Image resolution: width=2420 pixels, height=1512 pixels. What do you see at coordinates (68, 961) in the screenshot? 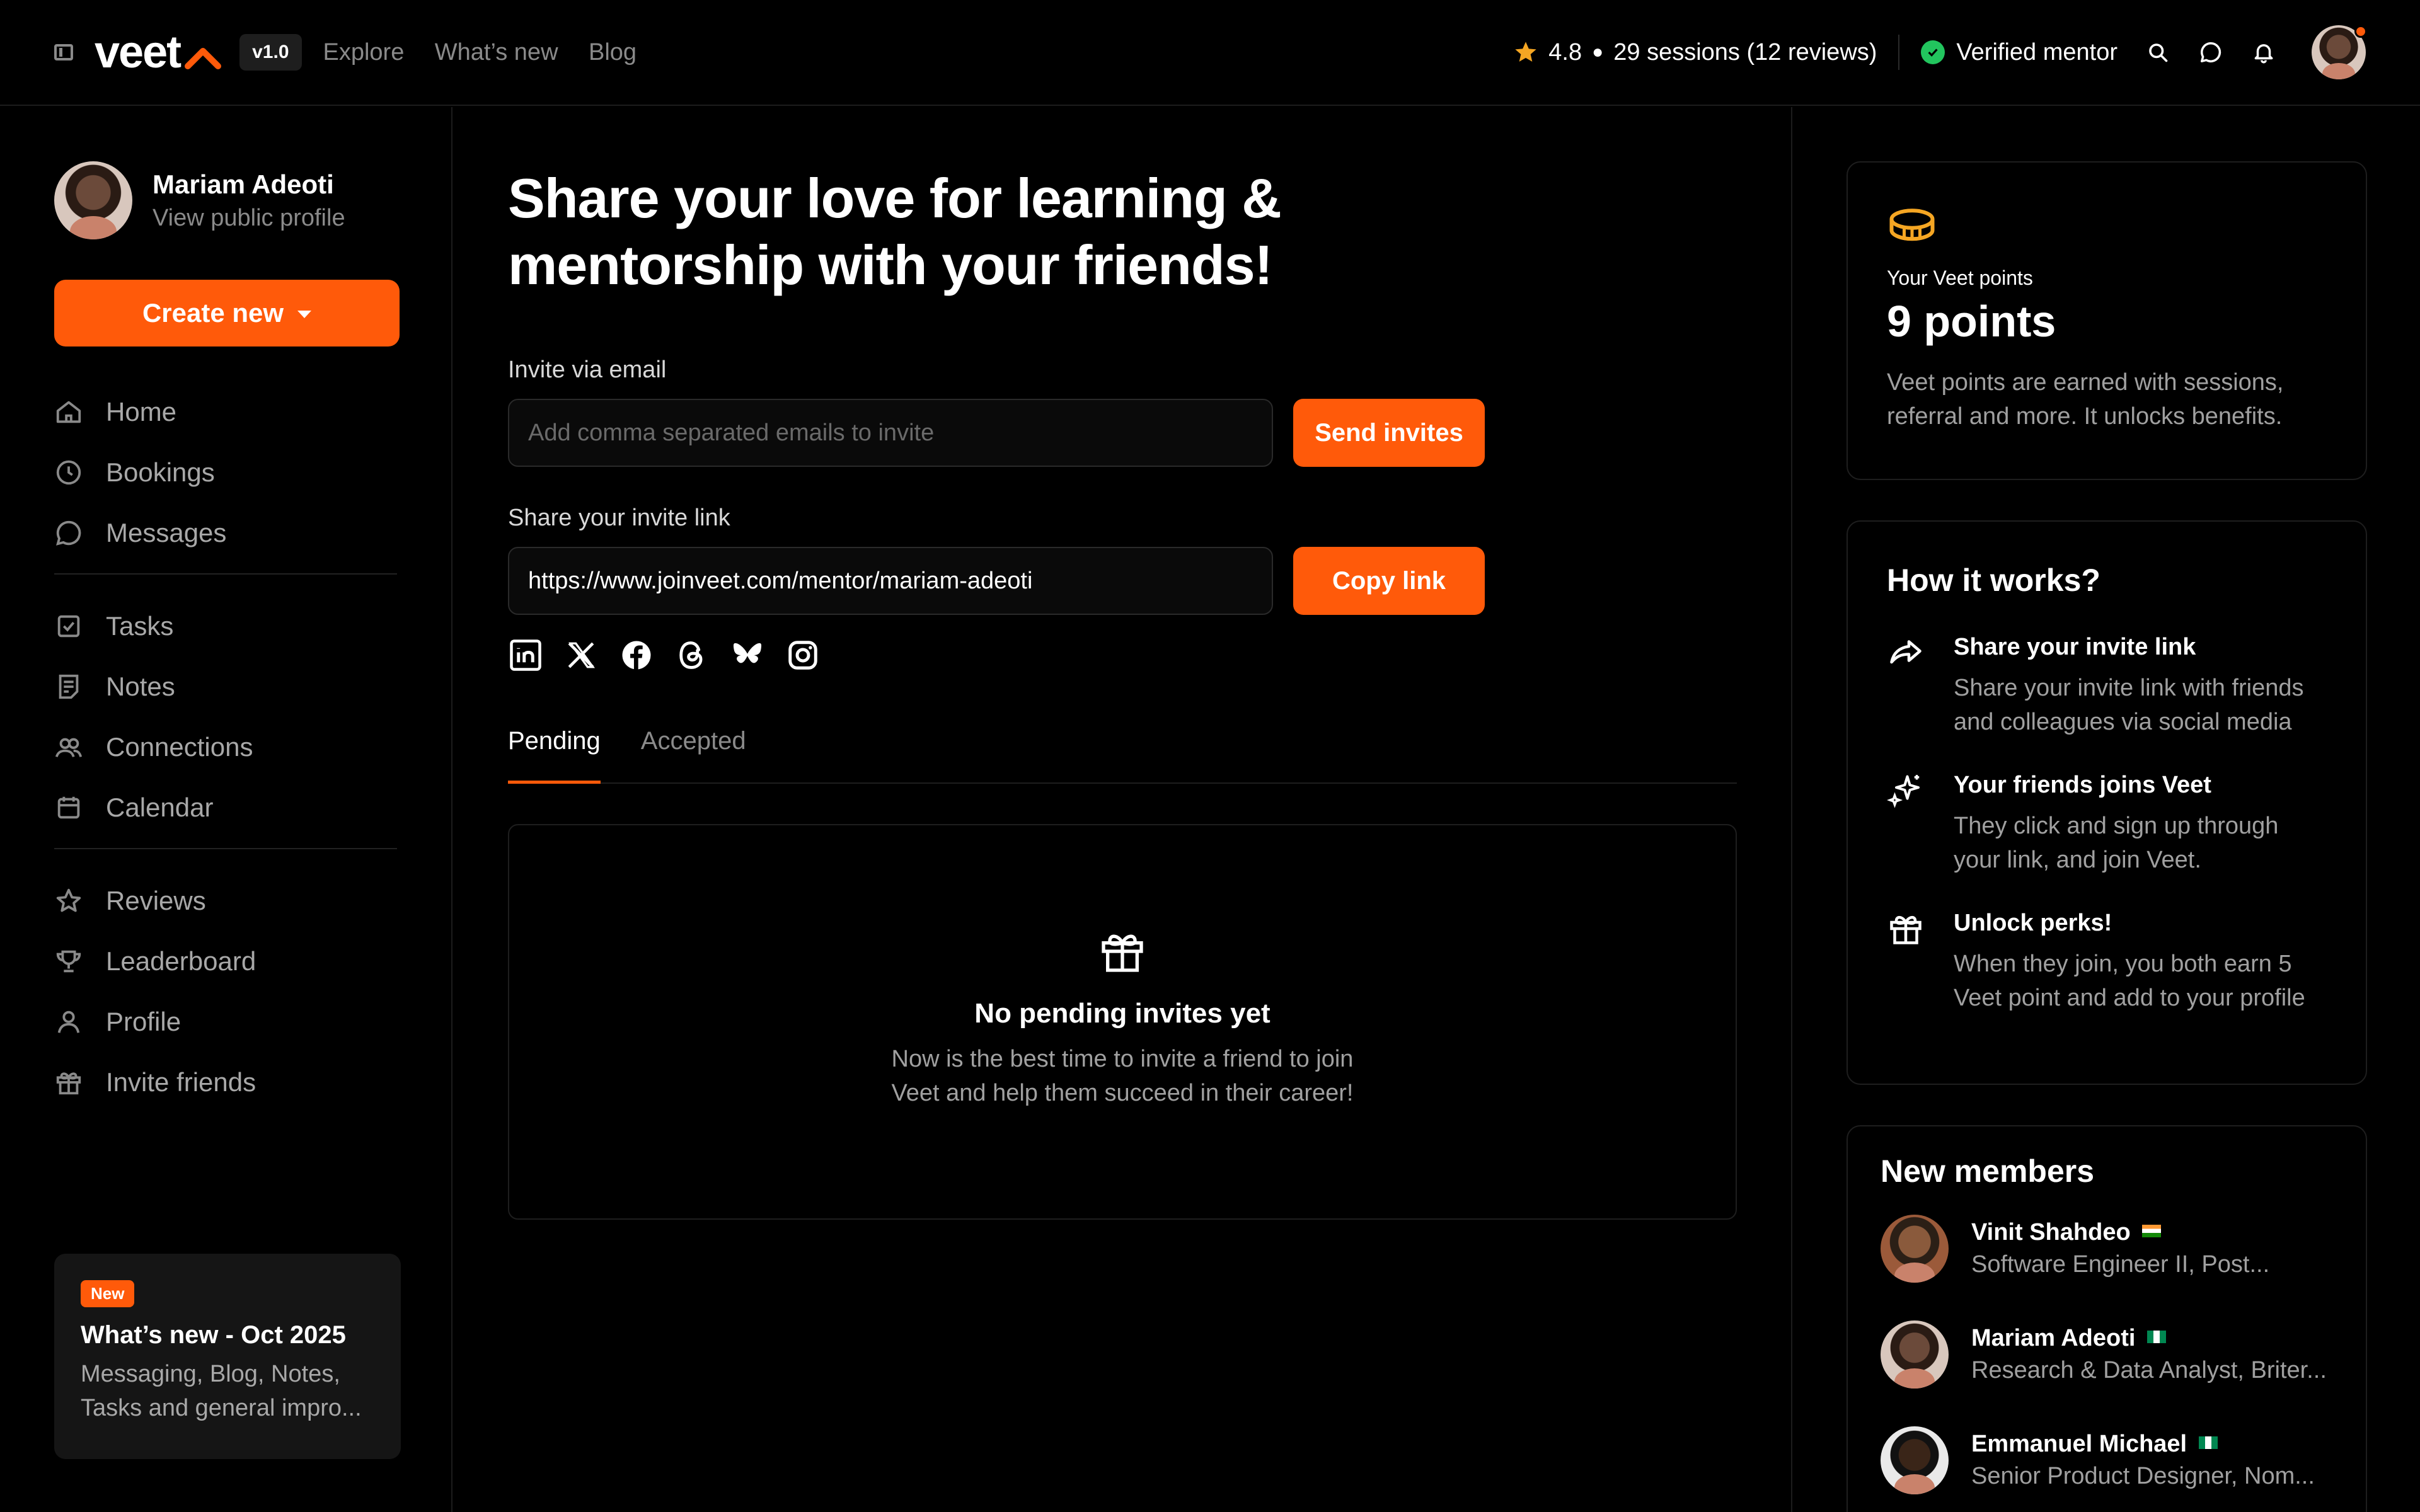
I see `trophy-icon` at bounding box center [68, 961].